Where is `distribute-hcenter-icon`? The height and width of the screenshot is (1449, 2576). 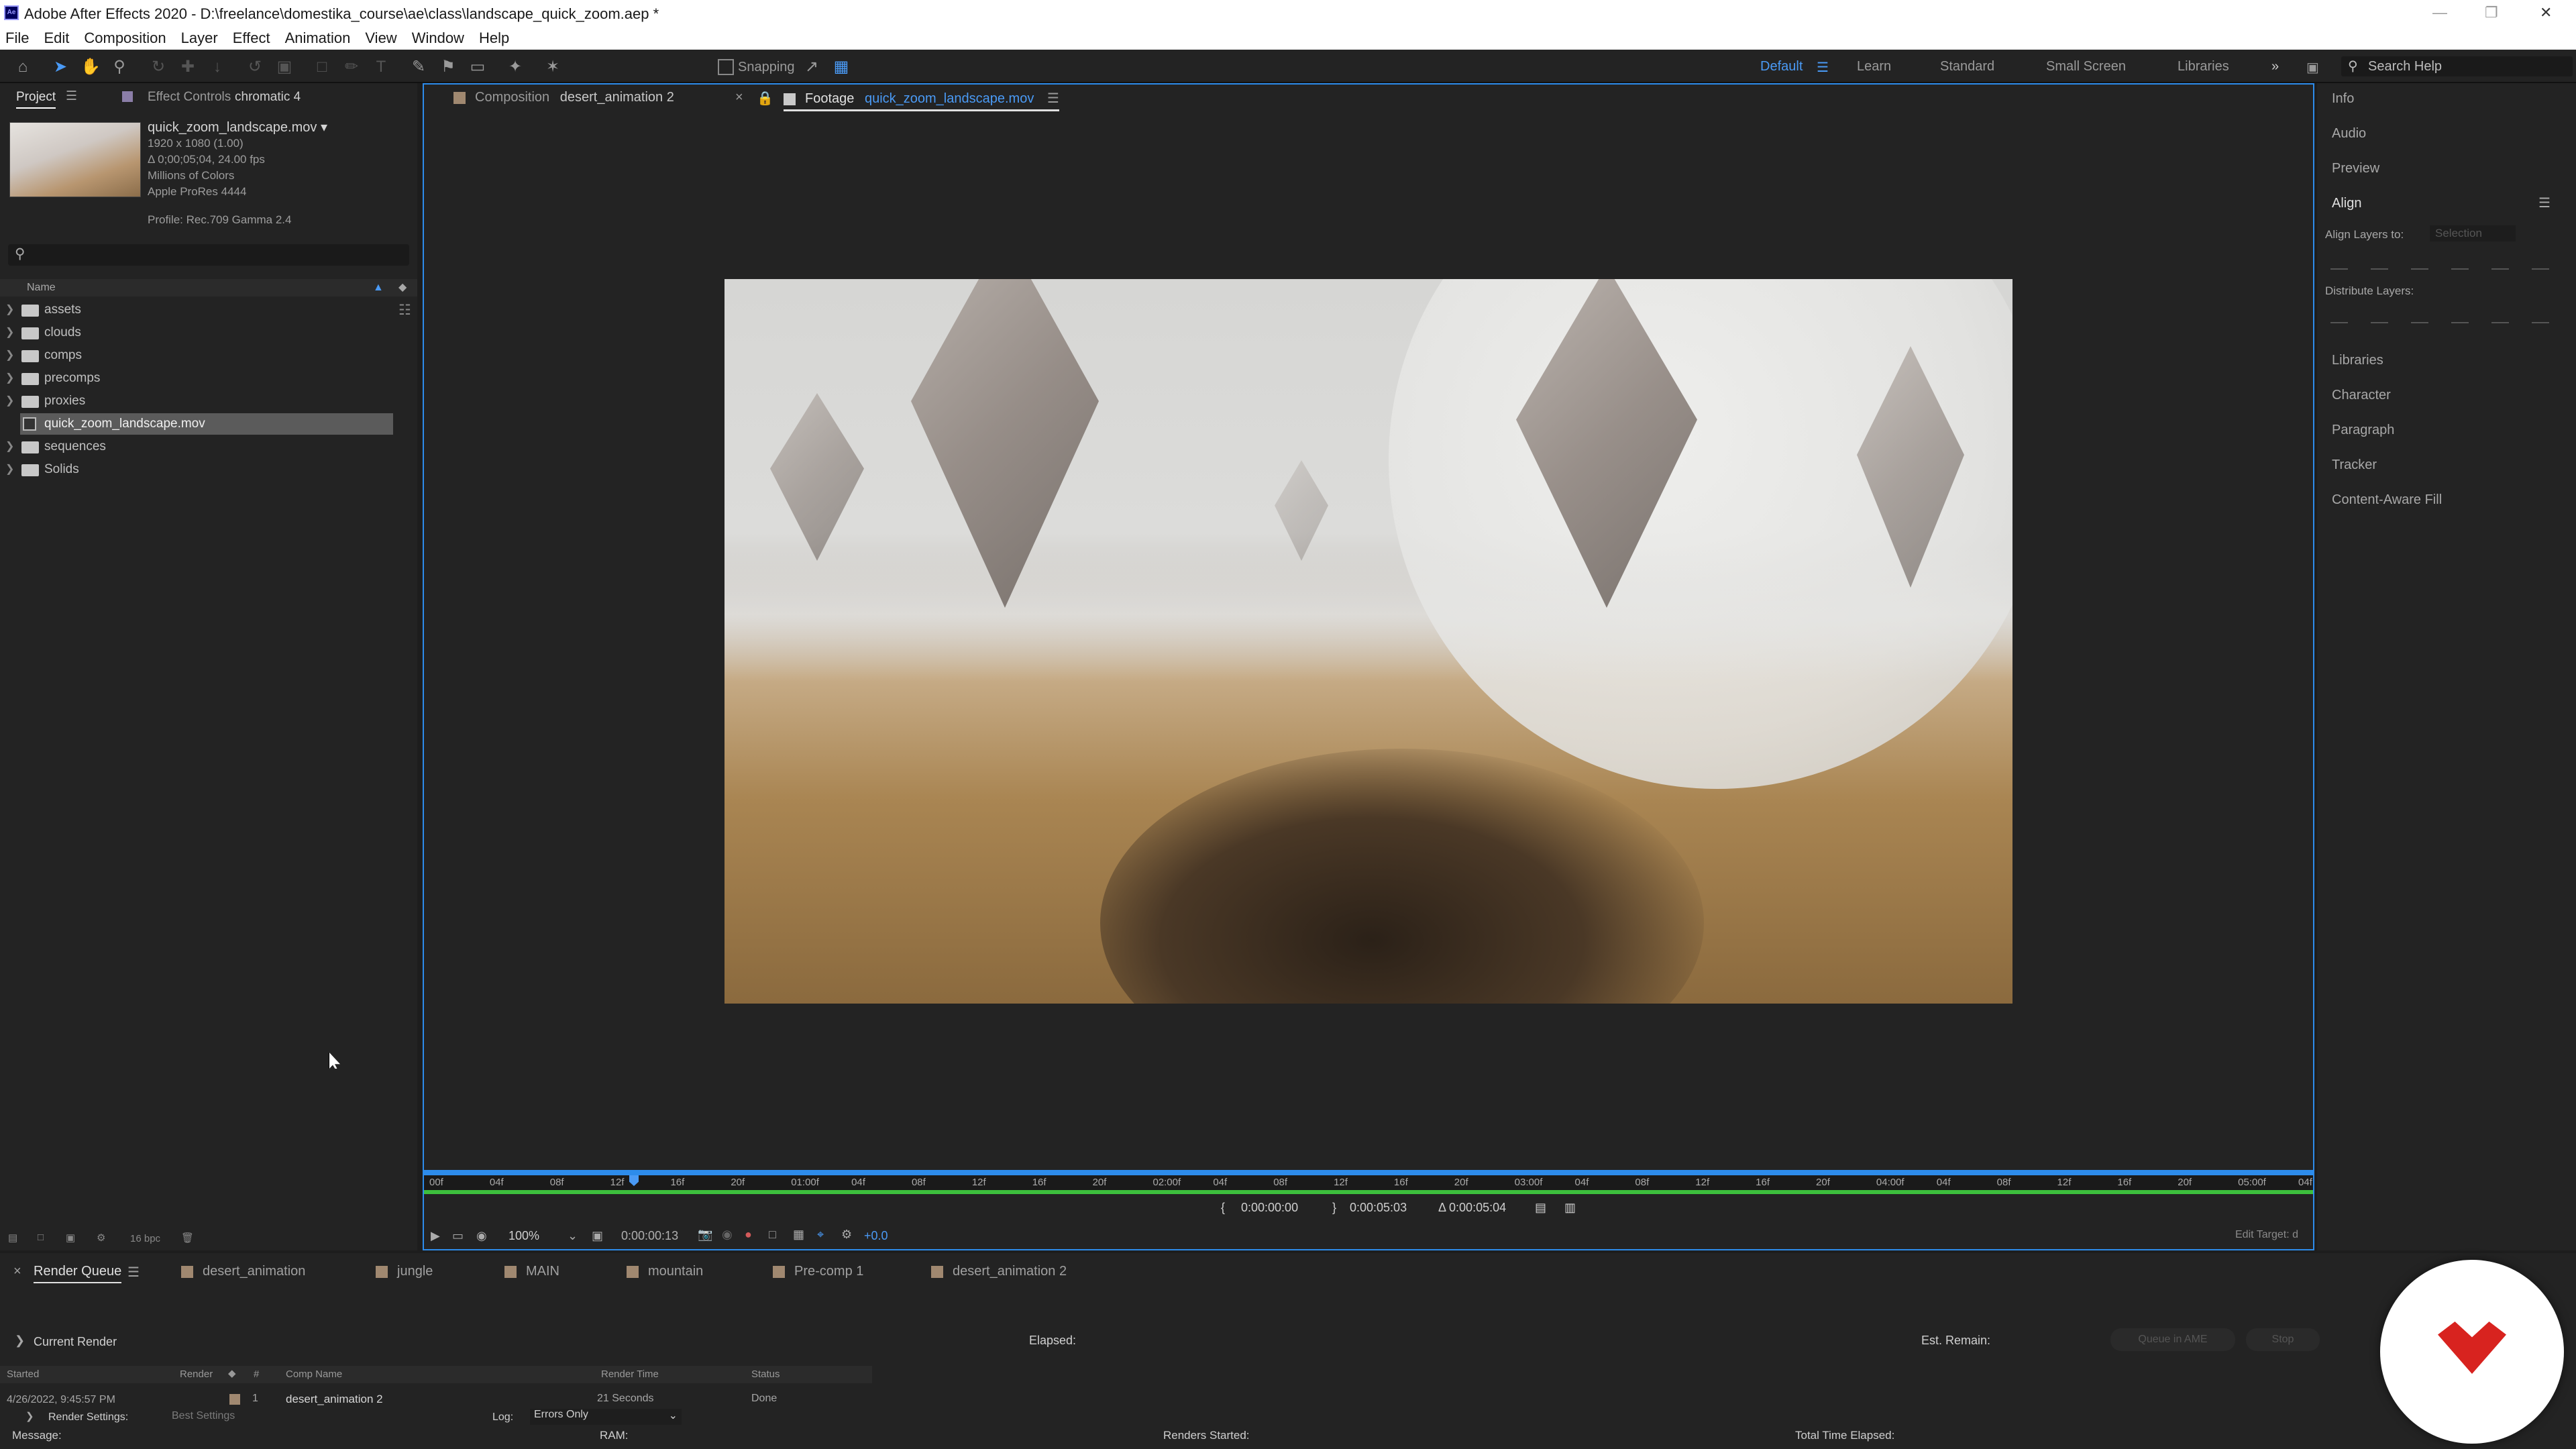 distribute-hcenter-icon is located at coordinates (2500, 316).